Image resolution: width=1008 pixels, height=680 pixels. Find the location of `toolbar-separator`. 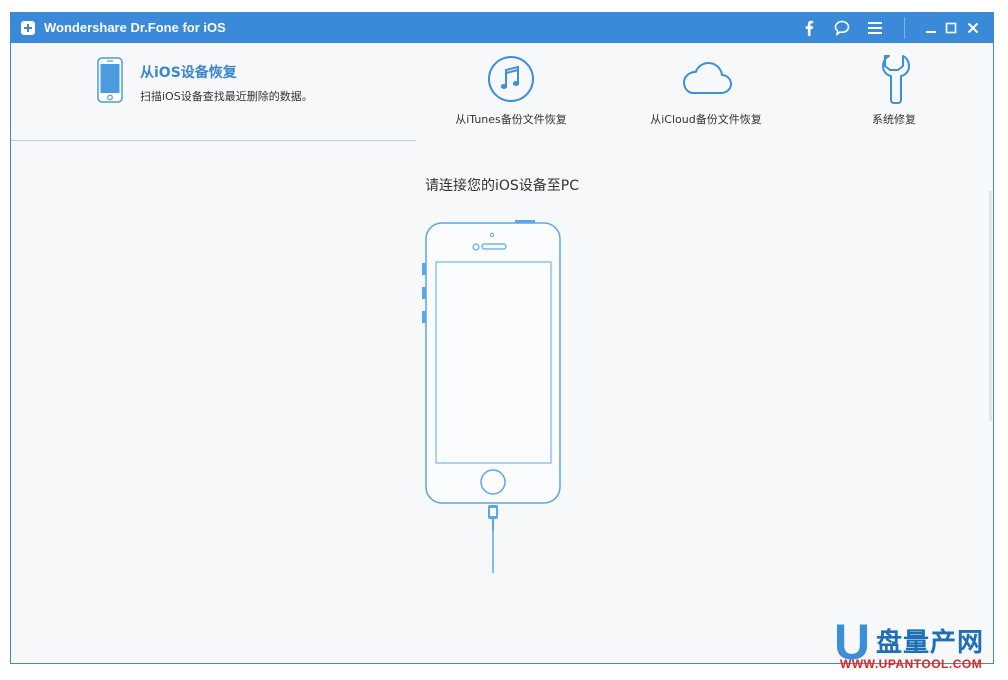

toolbar-separator is located at coordinates (904, 28).